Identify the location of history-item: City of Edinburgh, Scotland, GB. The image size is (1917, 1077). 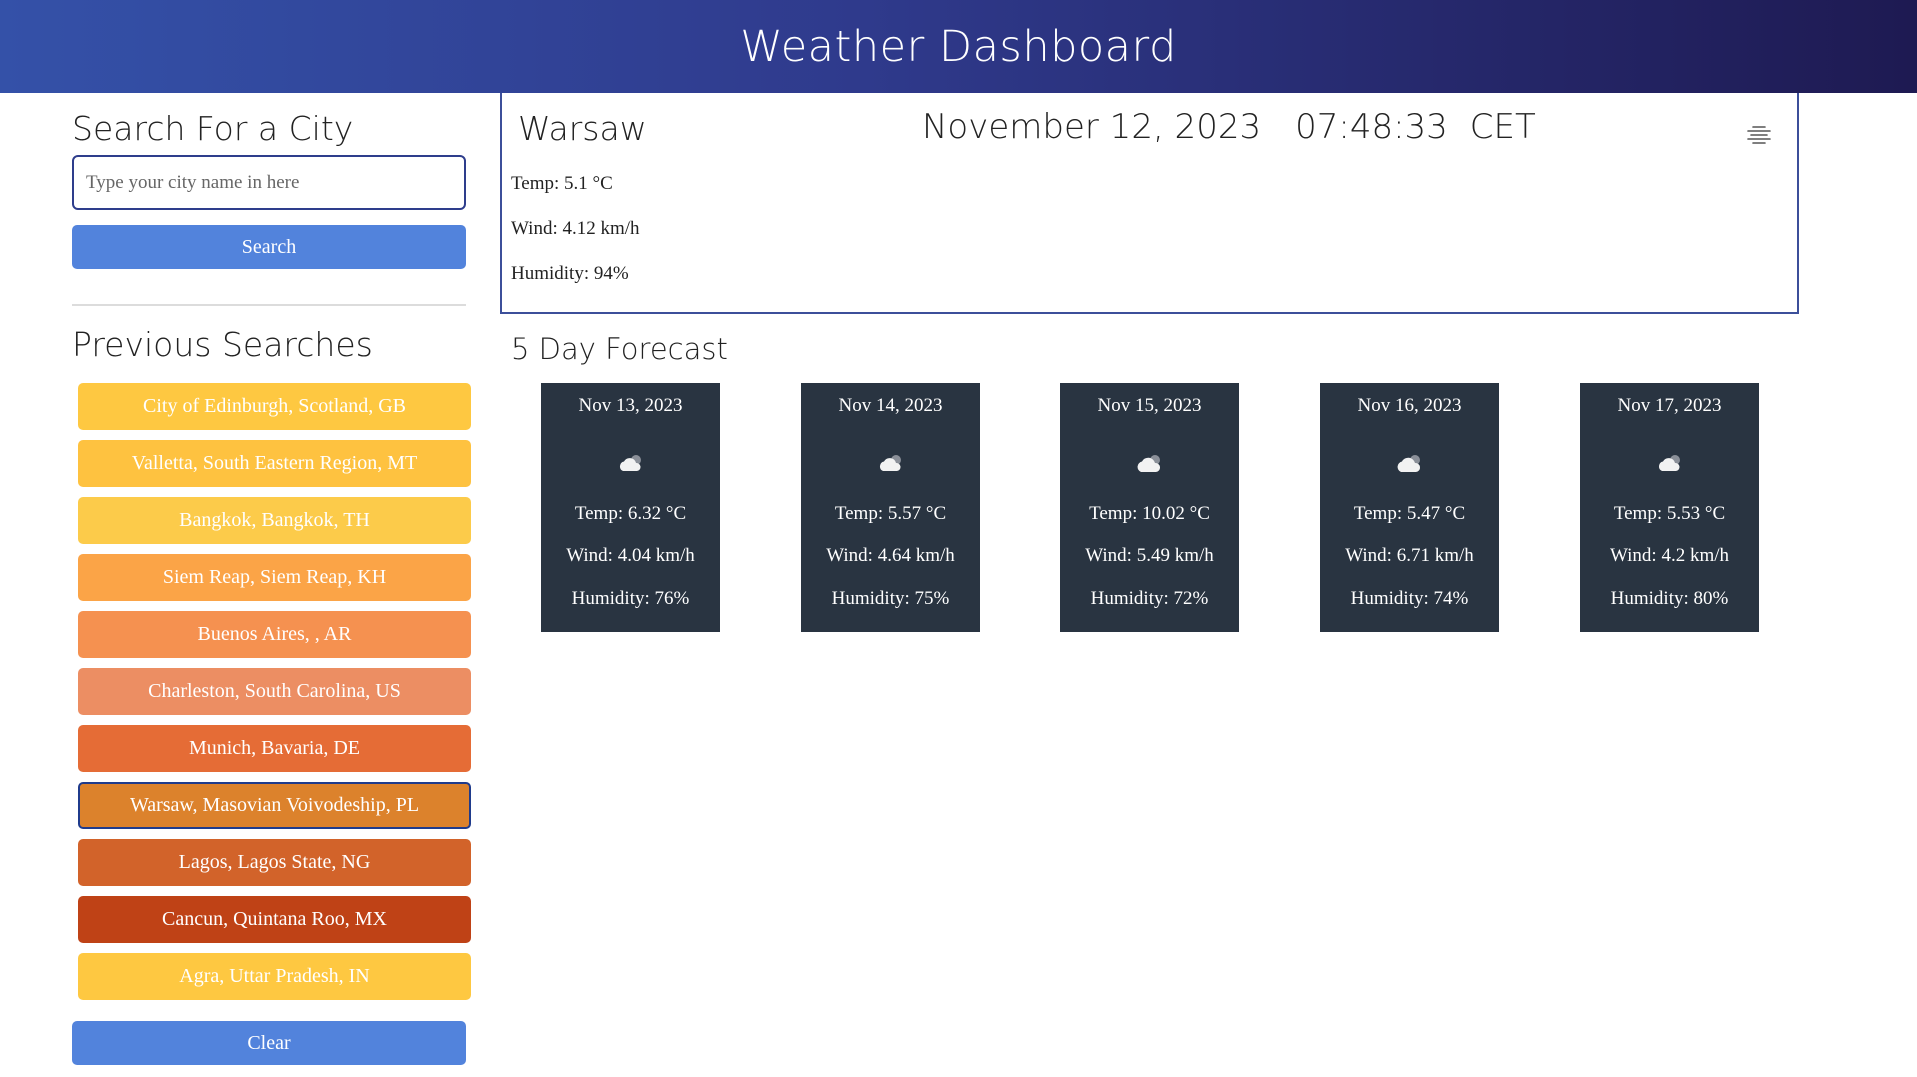
(274, 406).